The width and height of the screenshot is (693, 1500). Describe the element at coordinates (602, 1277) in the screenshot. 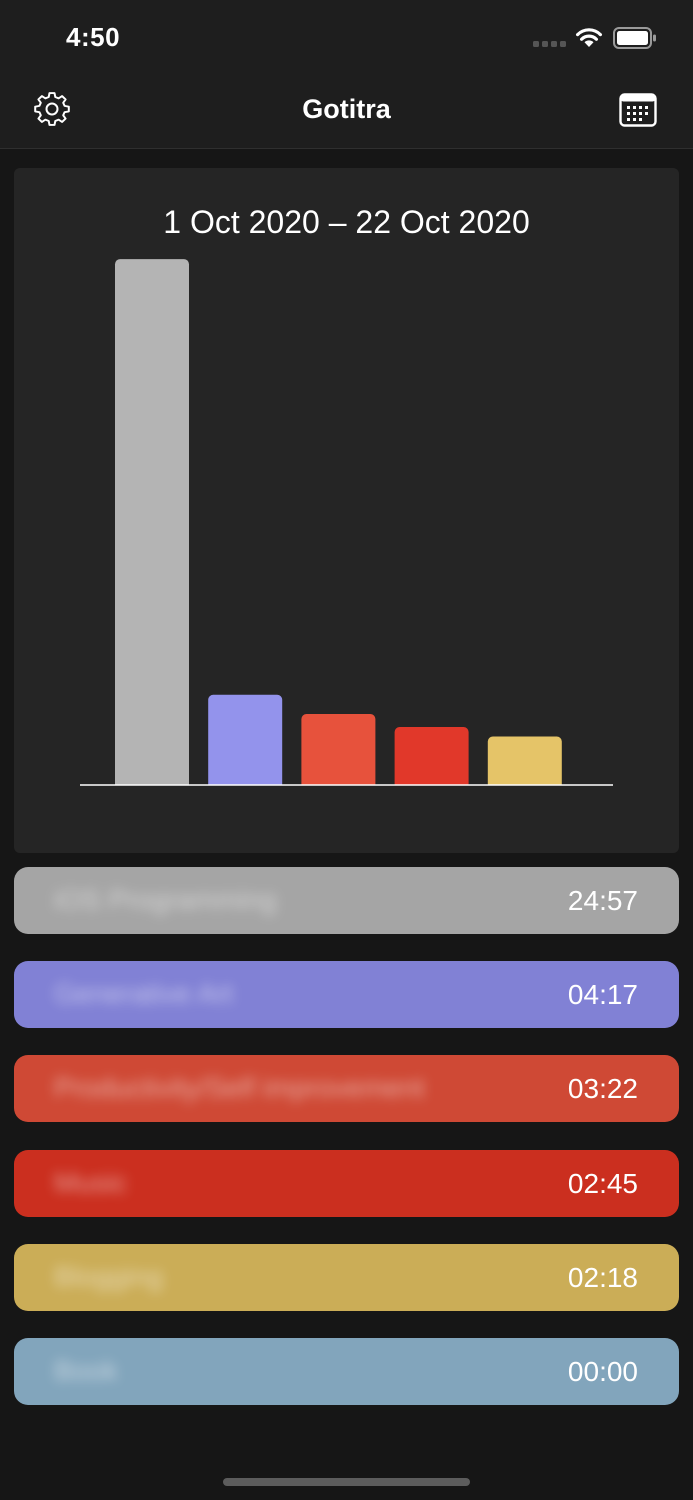

I see `category-time: 02:18` at that location.